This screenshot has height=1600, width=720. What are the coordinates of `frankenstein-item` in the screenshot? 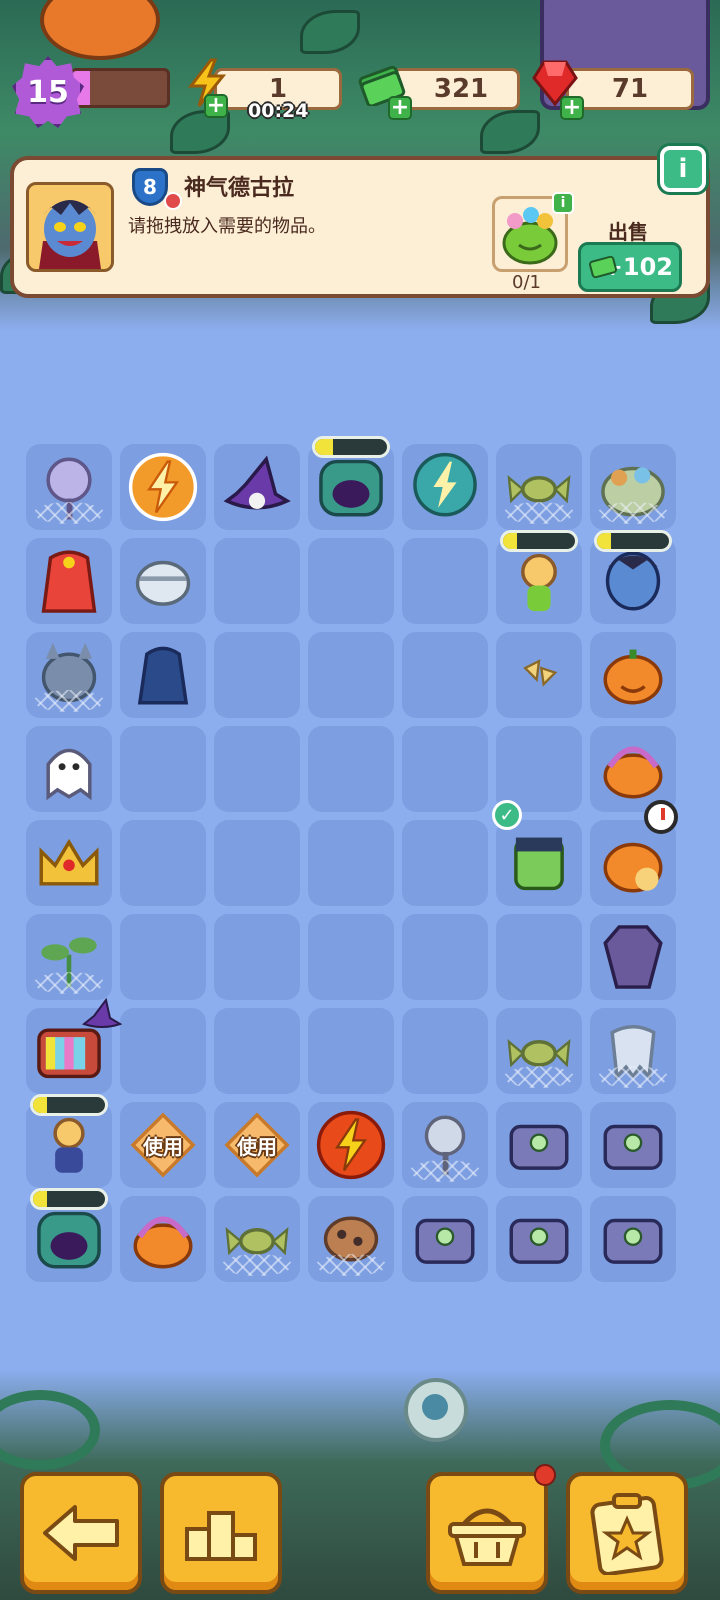 It's located at (539, 863).